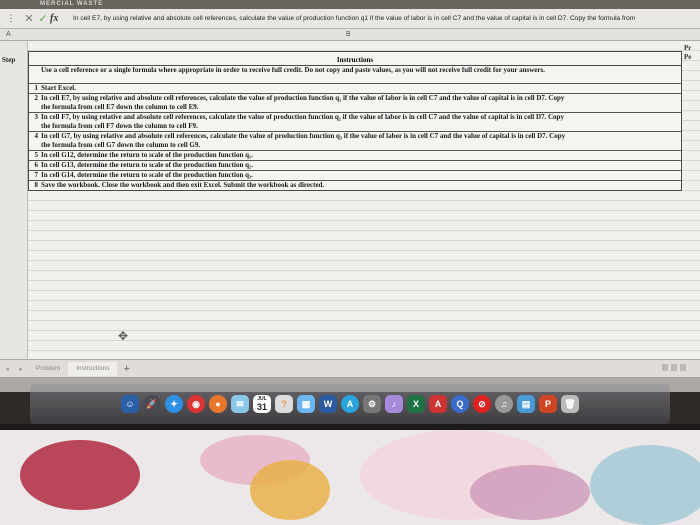  Describe the element at coordinates (36, 136) in the screenshot. I see `step-number: 4` at that location.